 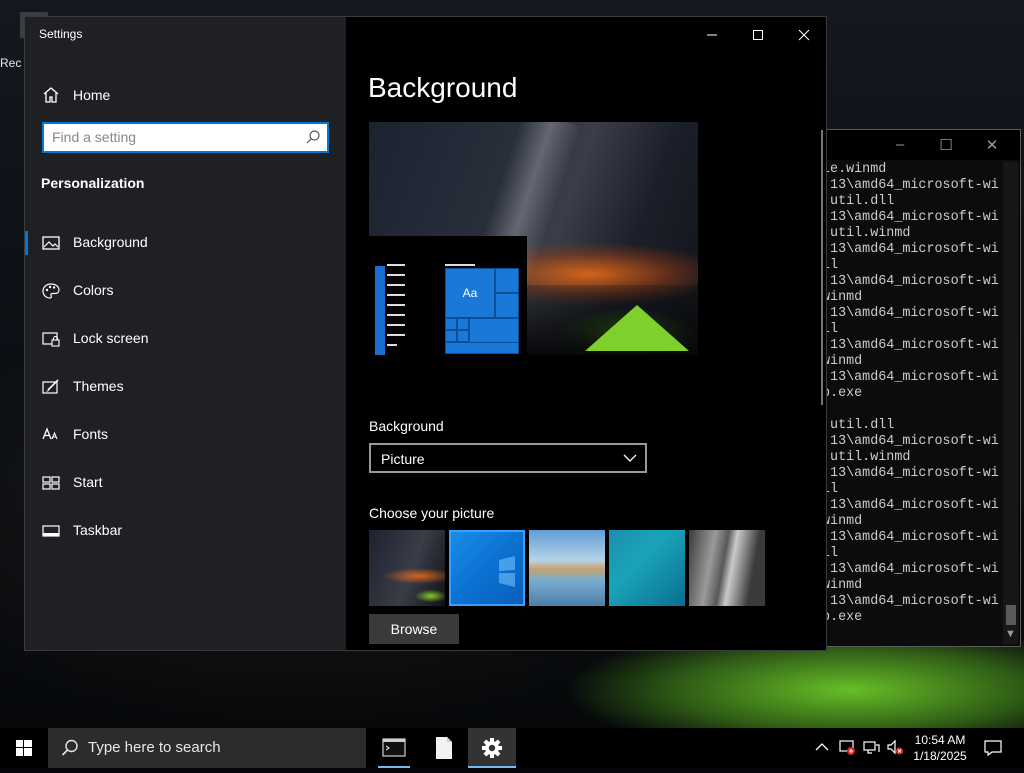 I want to click on palette-icon, so click(x=51, y=291).